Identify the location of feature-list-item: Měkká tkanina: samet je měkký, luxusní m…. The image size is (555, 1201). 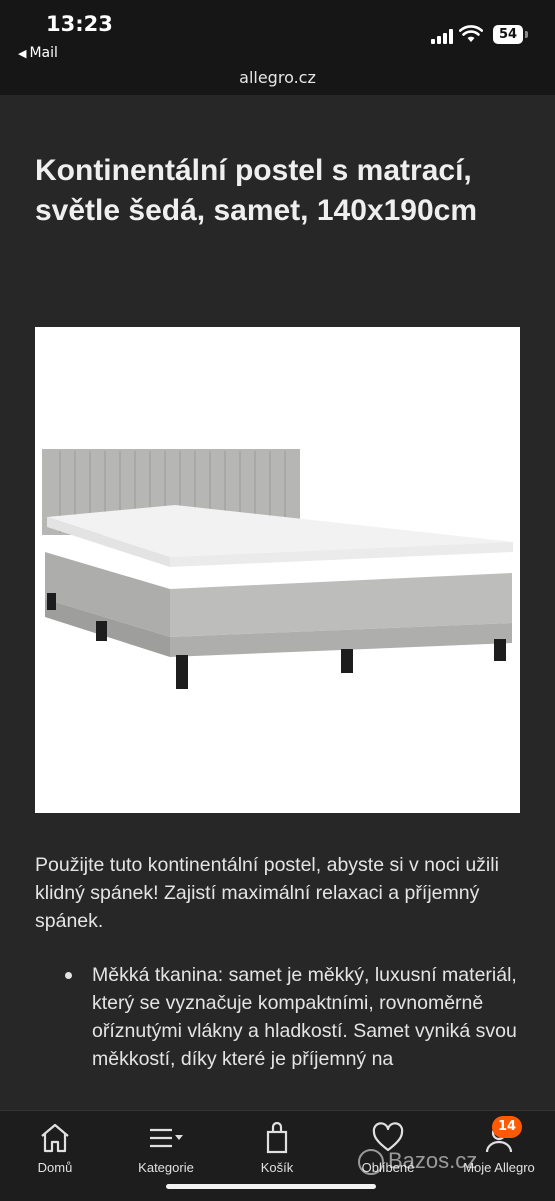
(280, 1017).